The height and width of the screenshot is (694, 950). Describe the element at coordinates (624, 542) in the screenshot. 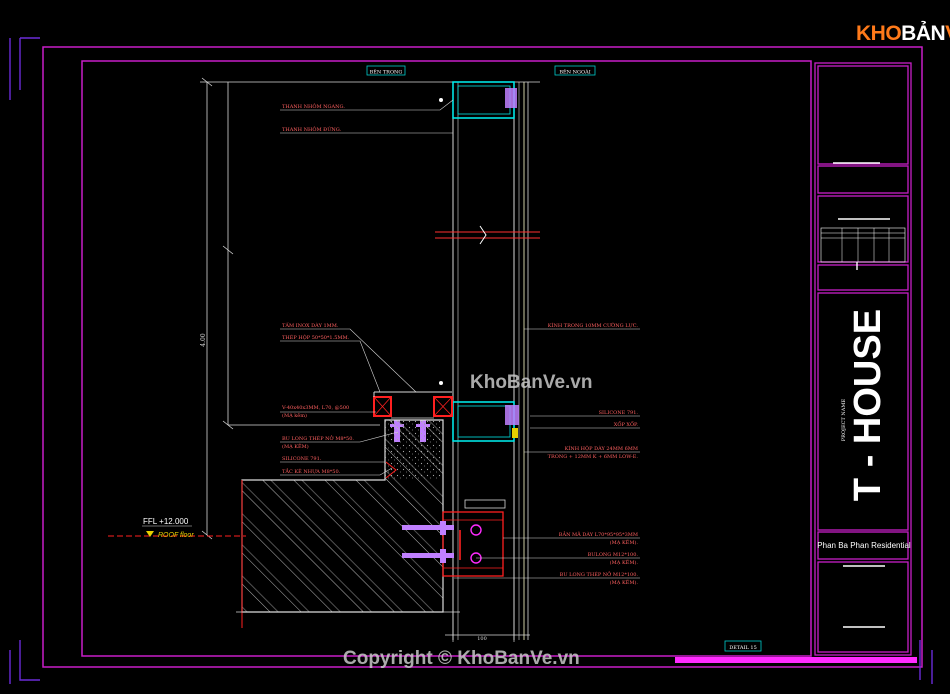

I see `label-plate-note: (MẠ KẼM).` at that location.